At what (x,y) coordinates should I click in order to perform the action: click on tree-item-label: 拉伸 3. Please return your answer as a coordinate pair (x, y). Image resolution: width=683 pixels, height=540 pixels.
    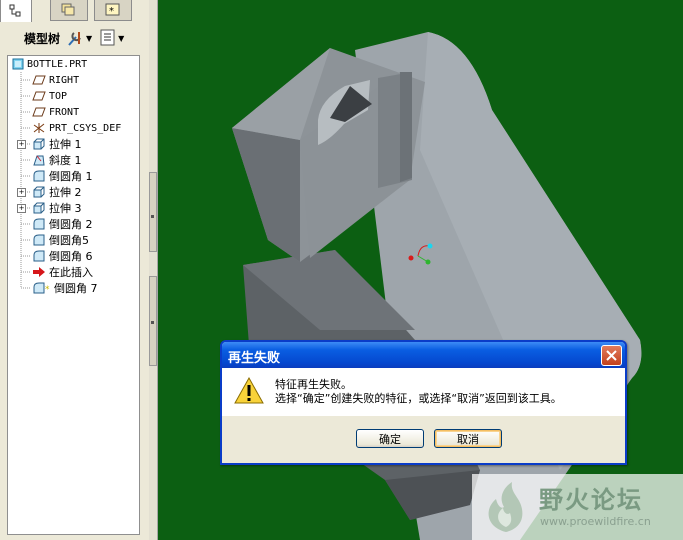
    Looking at the image, I should click on (65, 208).